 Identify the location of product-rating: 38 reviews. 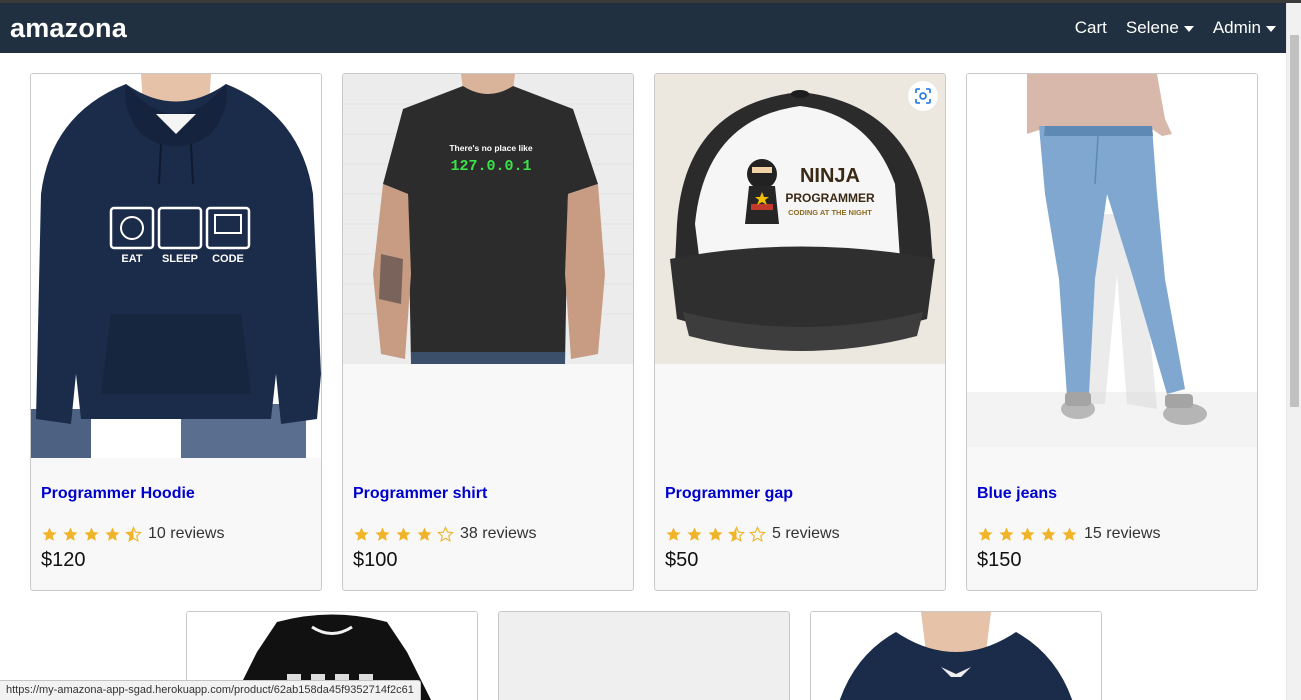
(488, 534).